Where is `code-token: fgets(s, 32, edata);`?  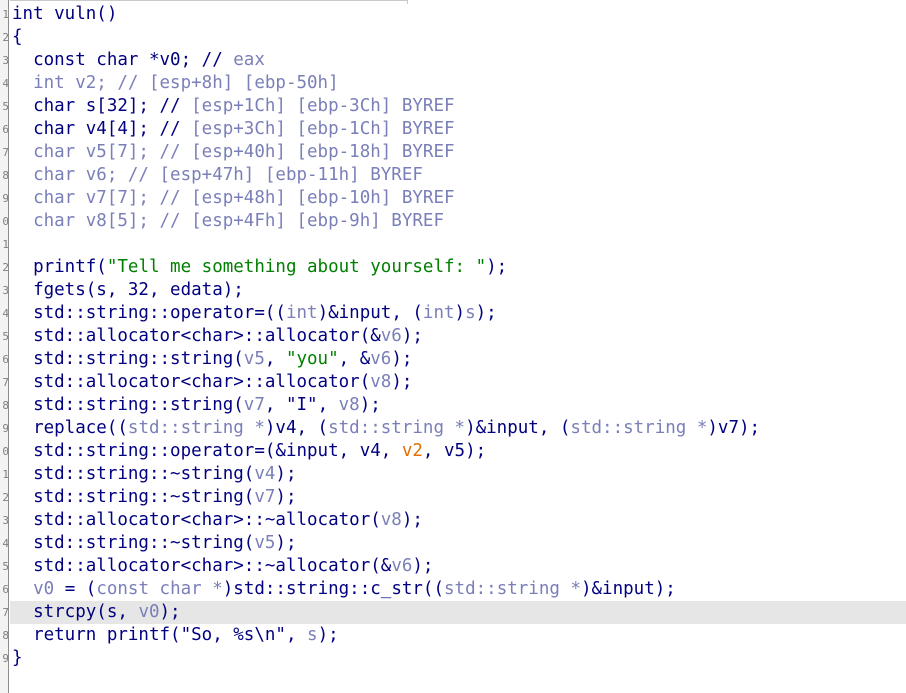
code-token: fgets(s, 32, edata); is located at coordinates (138, 290).